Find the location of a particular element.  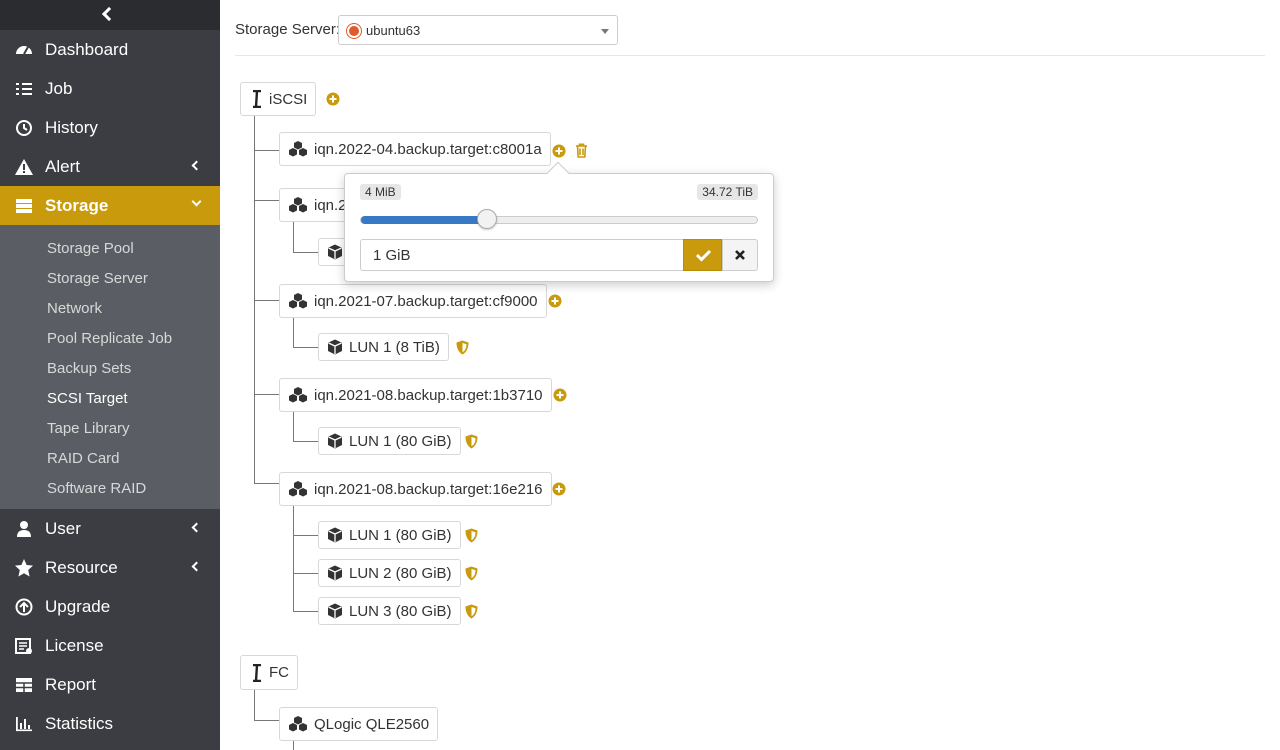

tree-lun: LUN 1 (8 TiB) is located at coordinates (383, 347).